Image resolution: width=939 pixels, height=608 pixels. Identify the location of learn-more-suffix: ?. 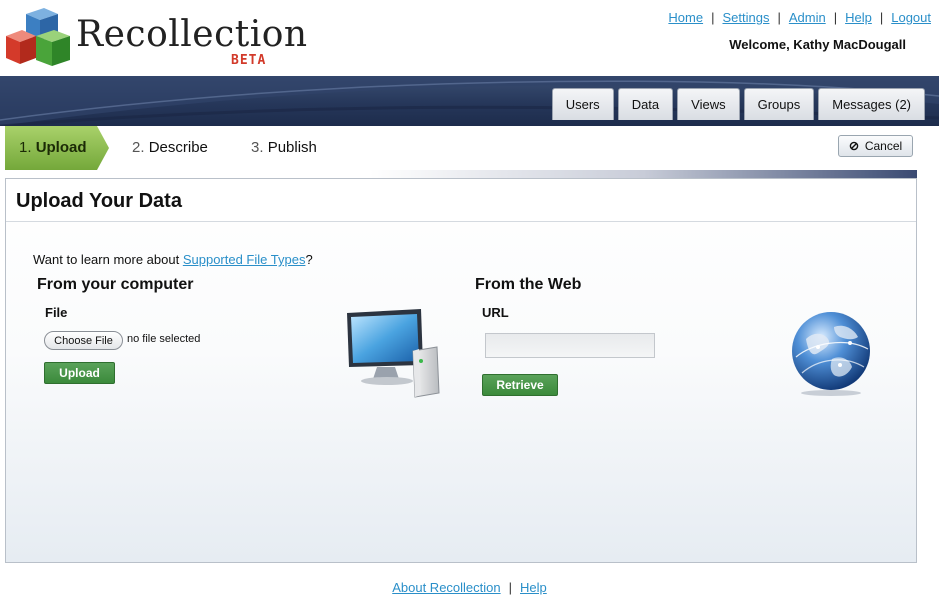
(309, 259).